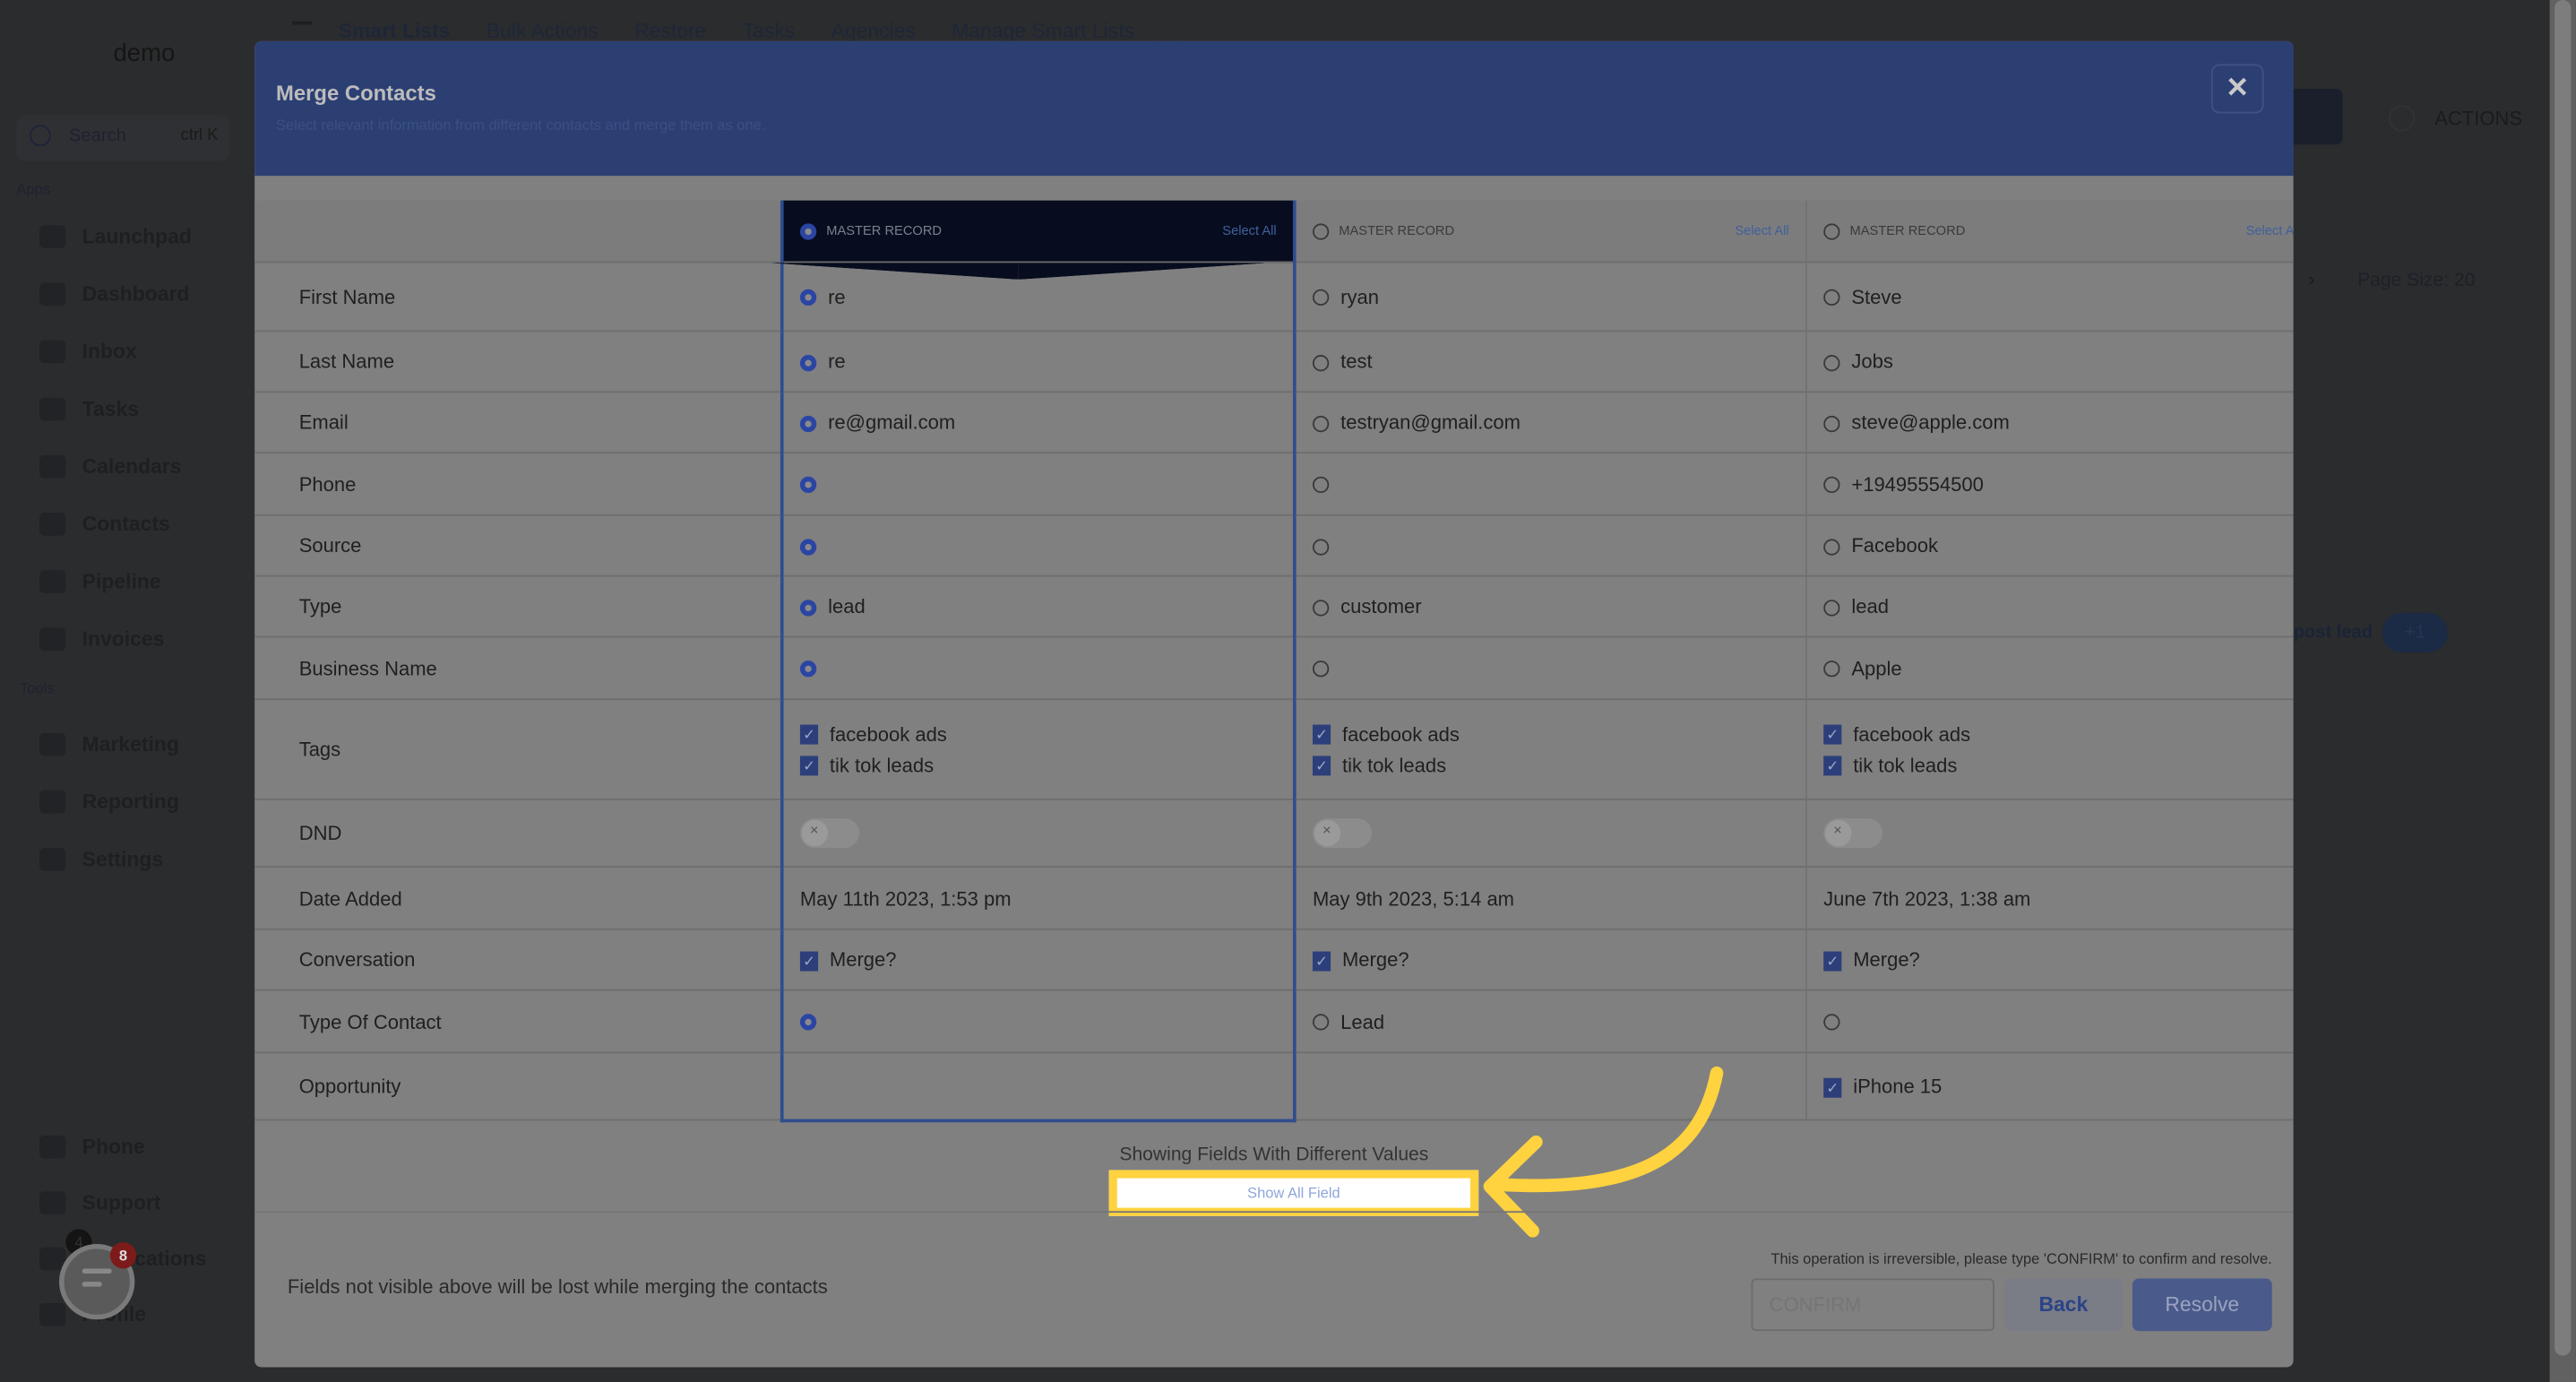 The width and height of the screenshot is (2576, 1382). Describe the element at coordinates (302, 23) in the screenshot. I see `menu-icon` at that location.